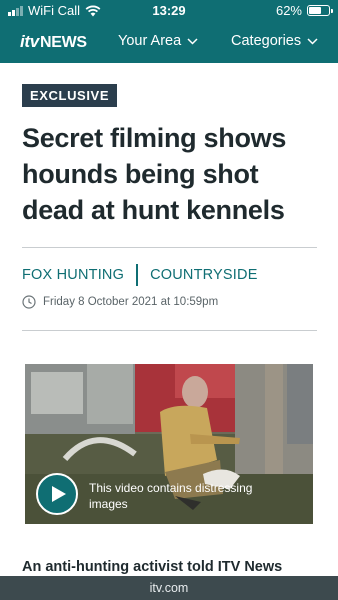 The width and height of the screenshot is (338, 600). What do you see at coordinates (29, 302) in the screenshot?
I see `clock-icon` at bounding box center [29, 302].